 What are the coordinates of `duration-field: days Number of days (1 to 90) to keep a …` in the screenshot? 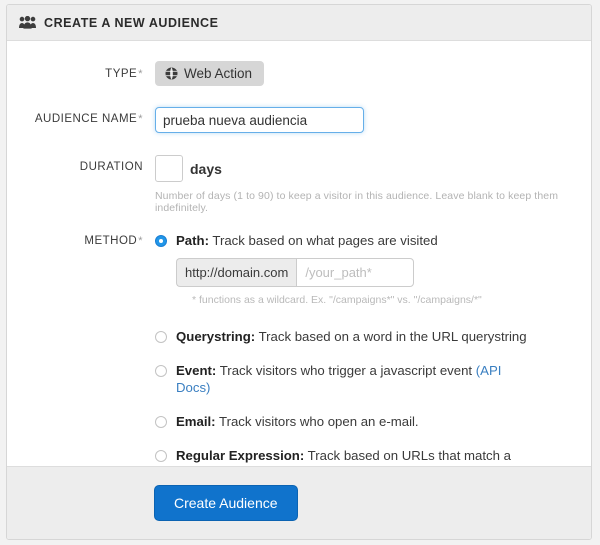 It's located at (373, 184).